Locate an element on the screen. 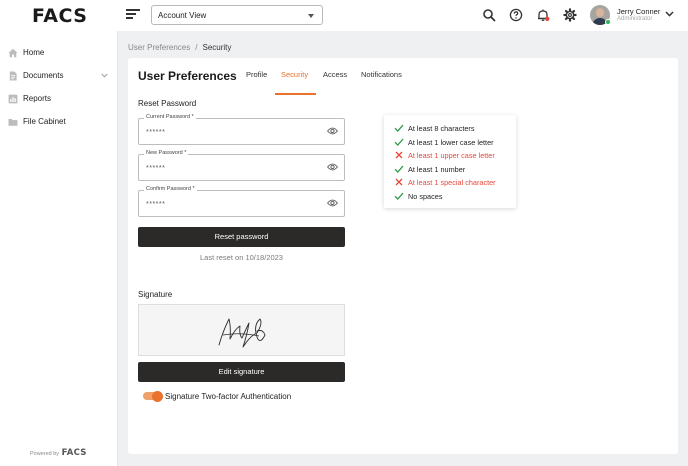 This screenshot has width=688, height=466. new-password-field: New Password * ****** is located at coordinates (241, 165).